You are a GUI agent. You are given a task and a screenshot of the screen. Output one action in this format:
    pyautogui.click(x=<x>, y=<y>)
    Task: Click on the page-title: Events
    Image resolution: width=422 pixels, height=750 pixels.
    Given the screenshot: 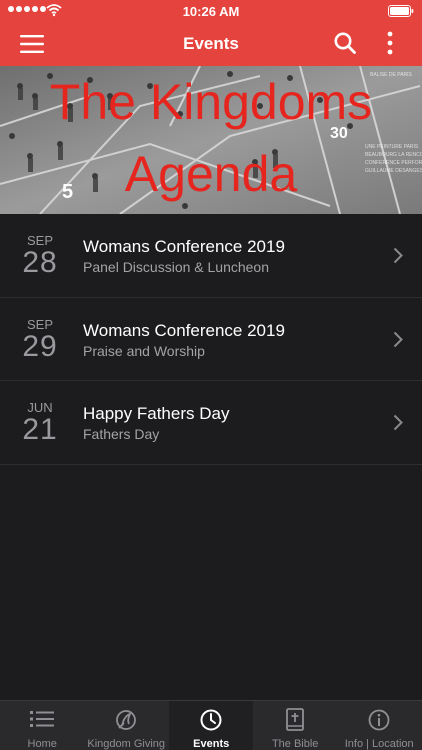 What is the action you would take?
    pyautogui.click(x=211, y=43)
    